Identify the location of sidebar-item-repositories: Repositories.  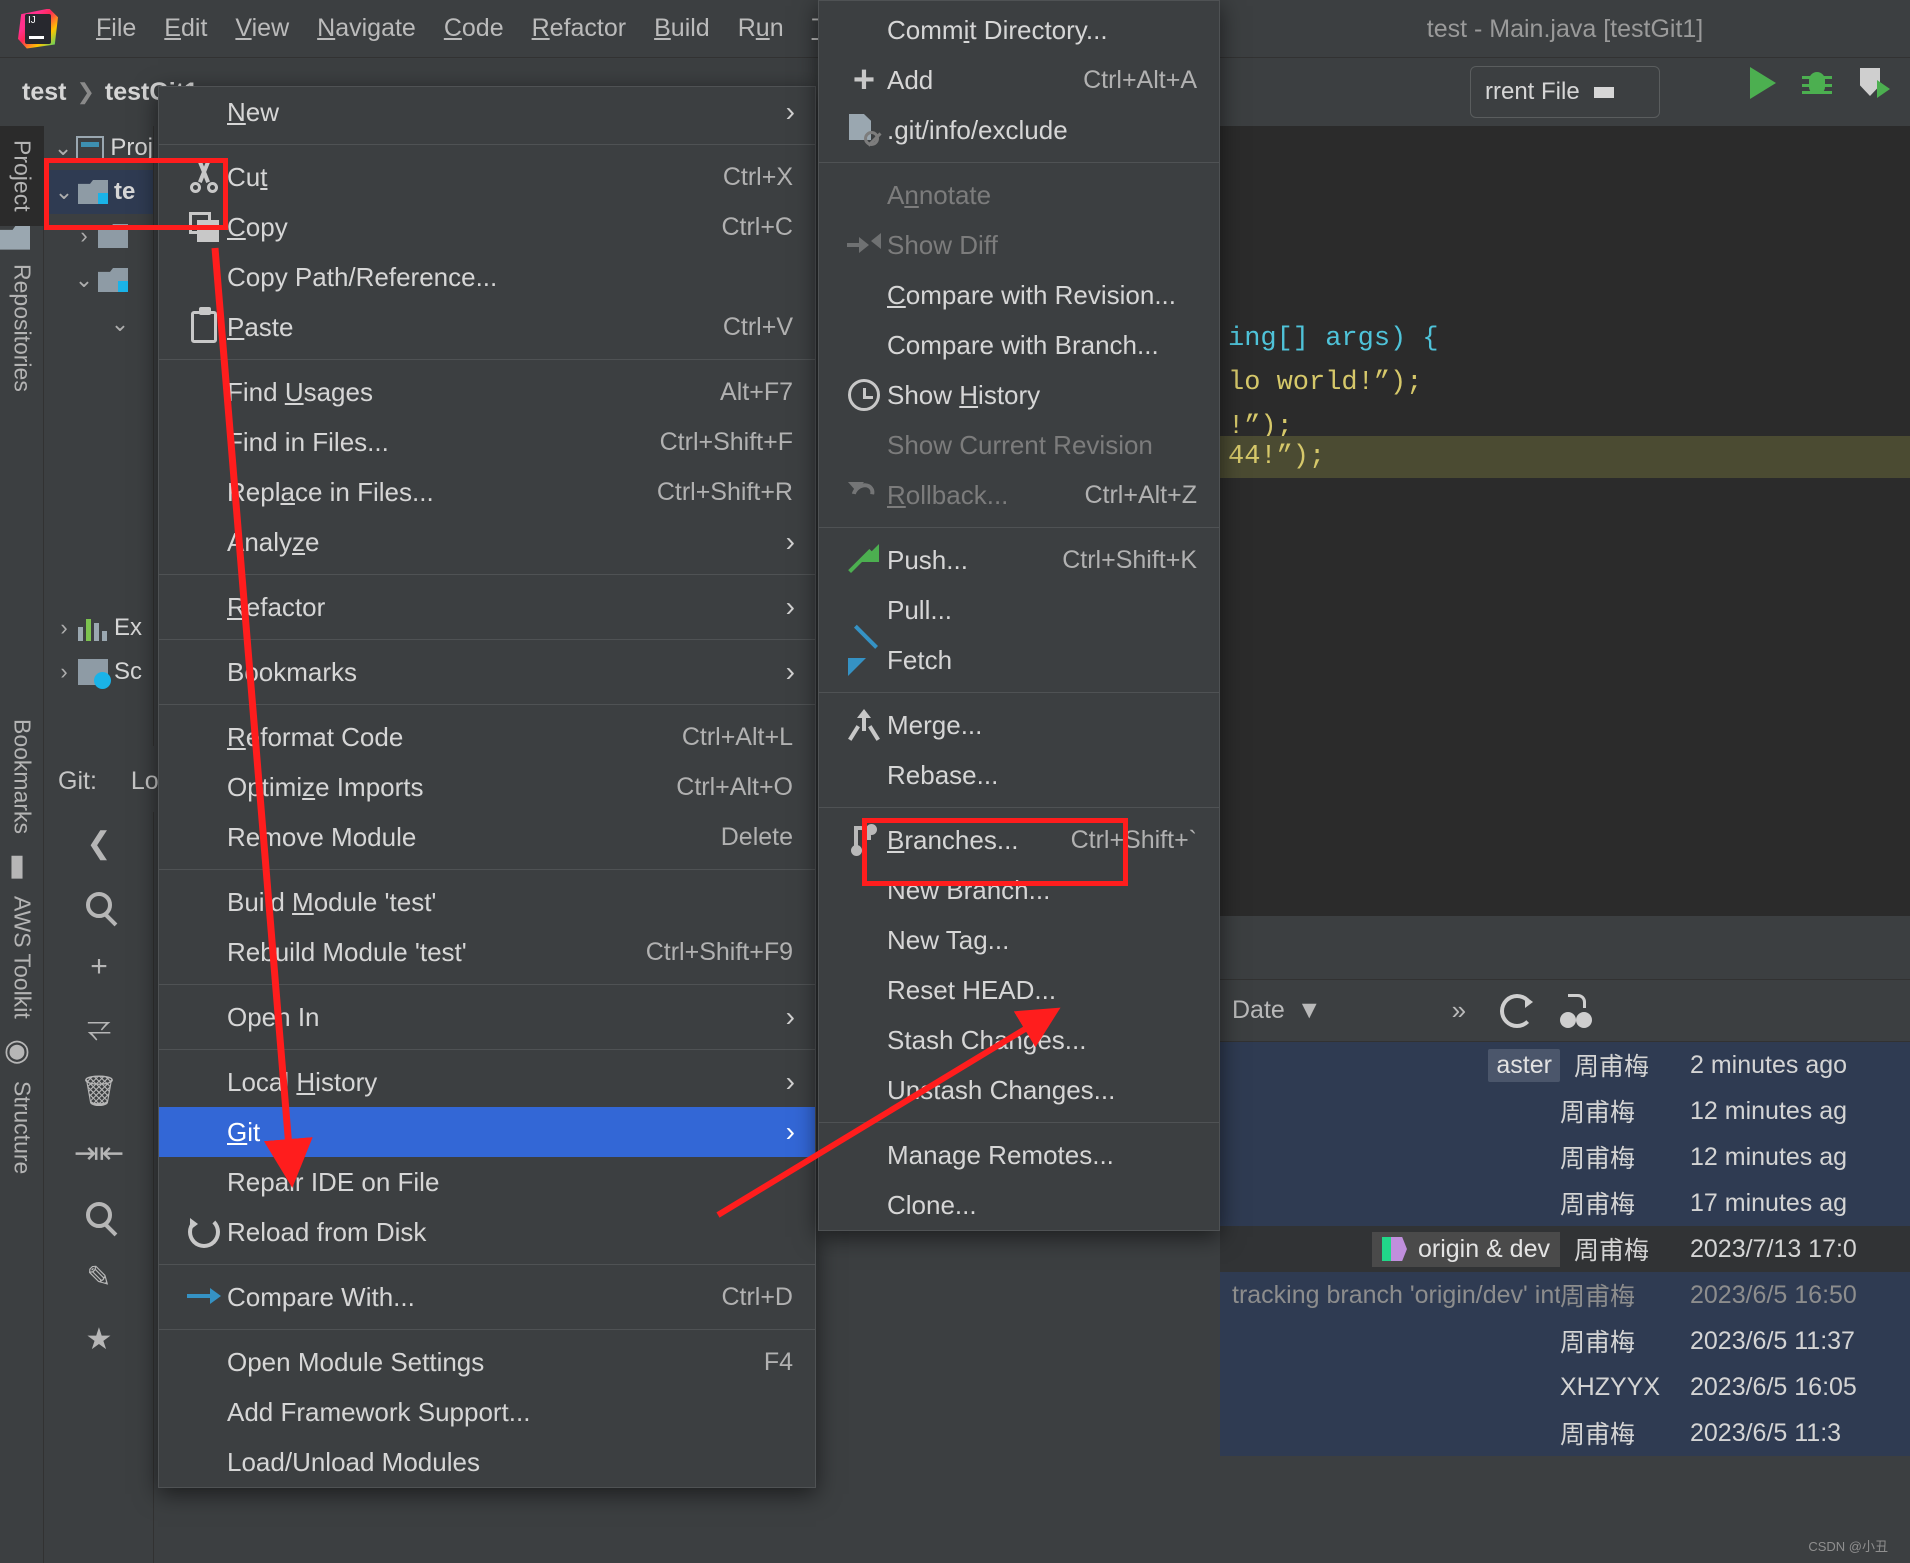
(22, 328).